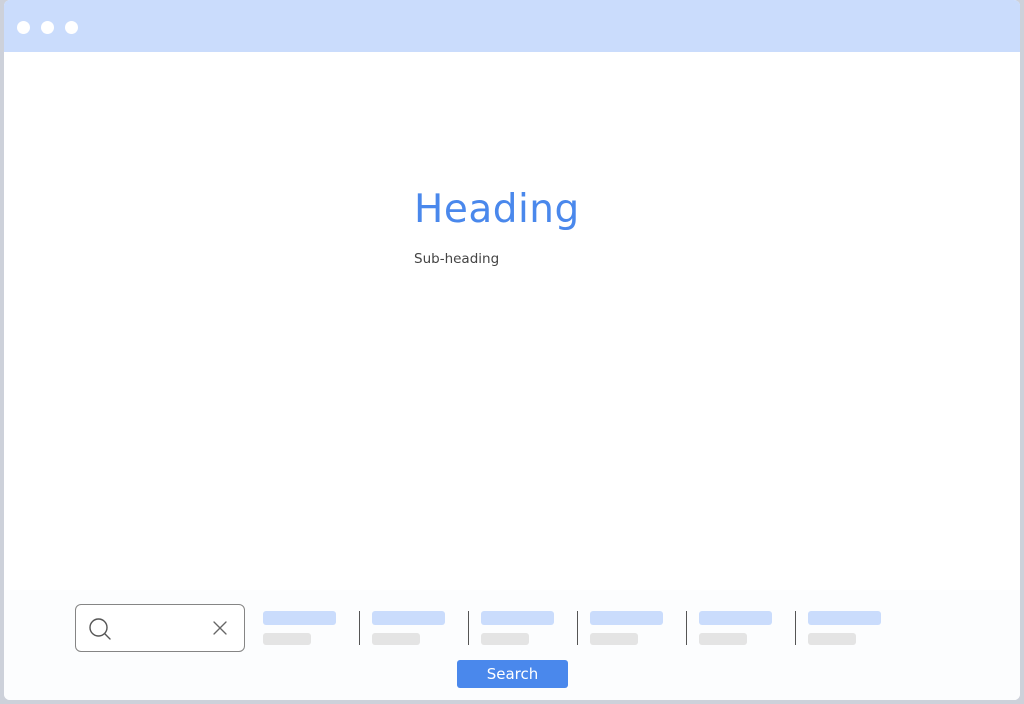 This screenshot has height=704, width=1024. I want to click on window-maximize-dot, so click(71, 27).